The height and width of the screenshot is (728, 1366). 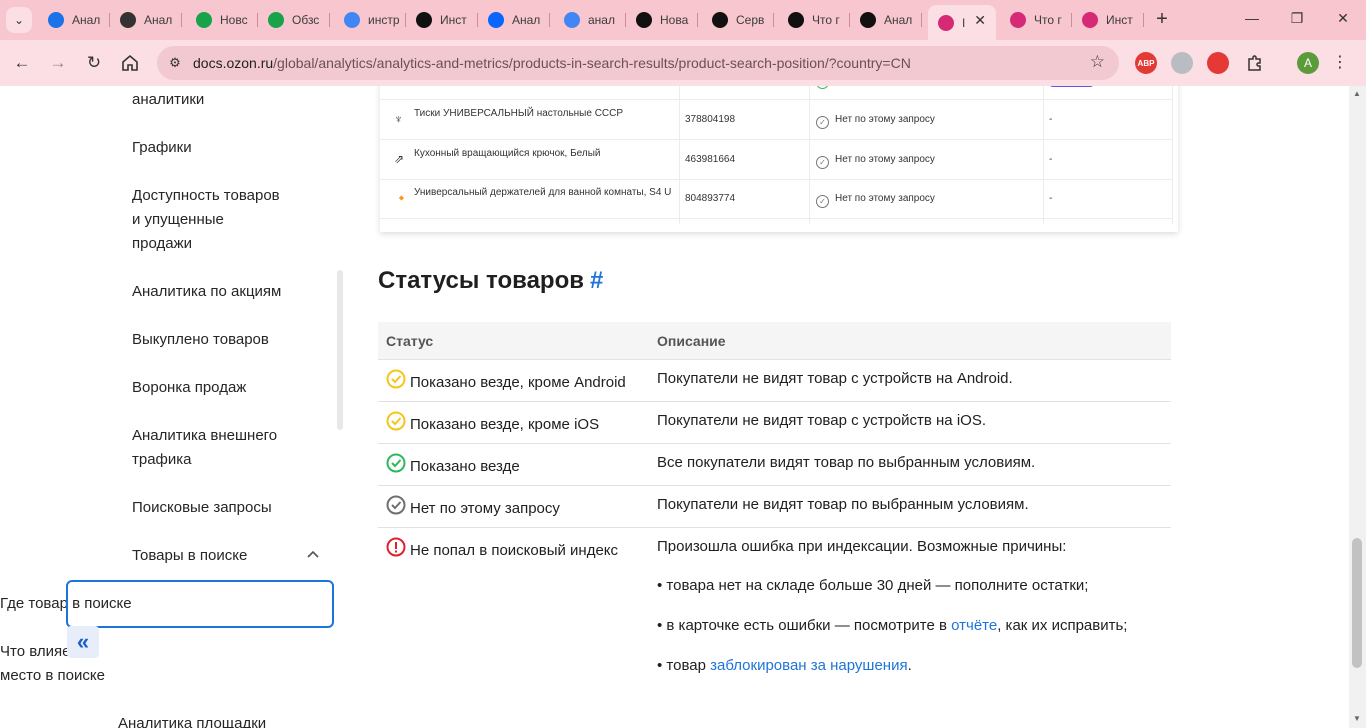 I want to click on tab-label: Обзс, so click(x=306, y=20).